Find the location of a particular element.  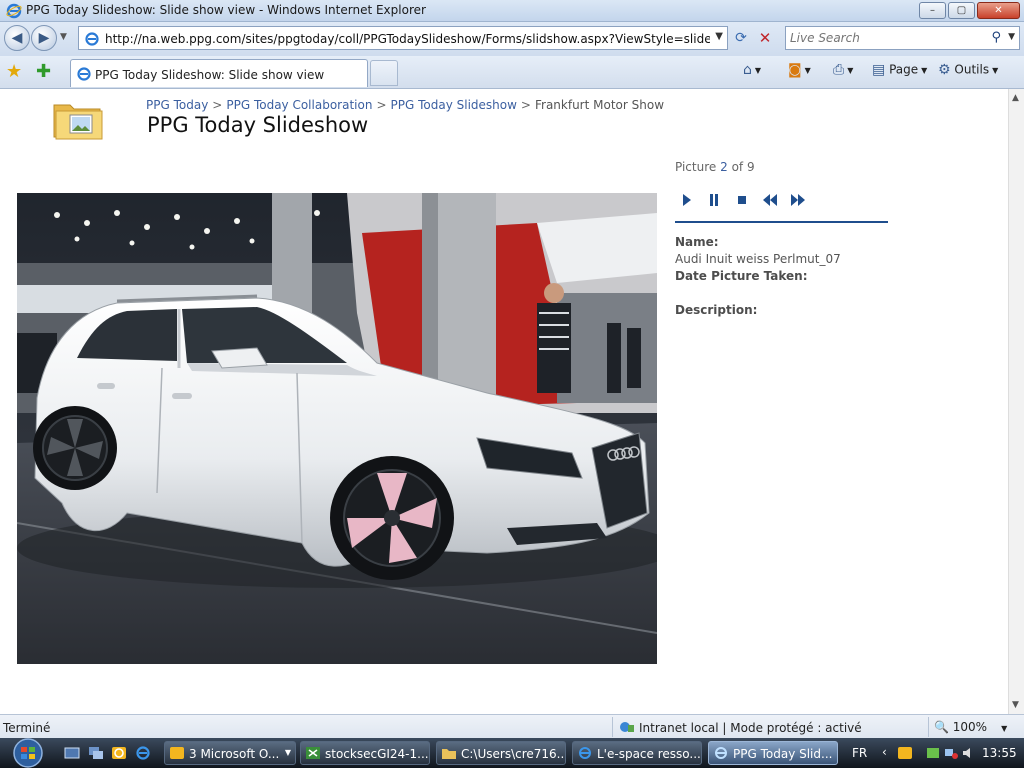

search-input is located at coordinates (887, 38).